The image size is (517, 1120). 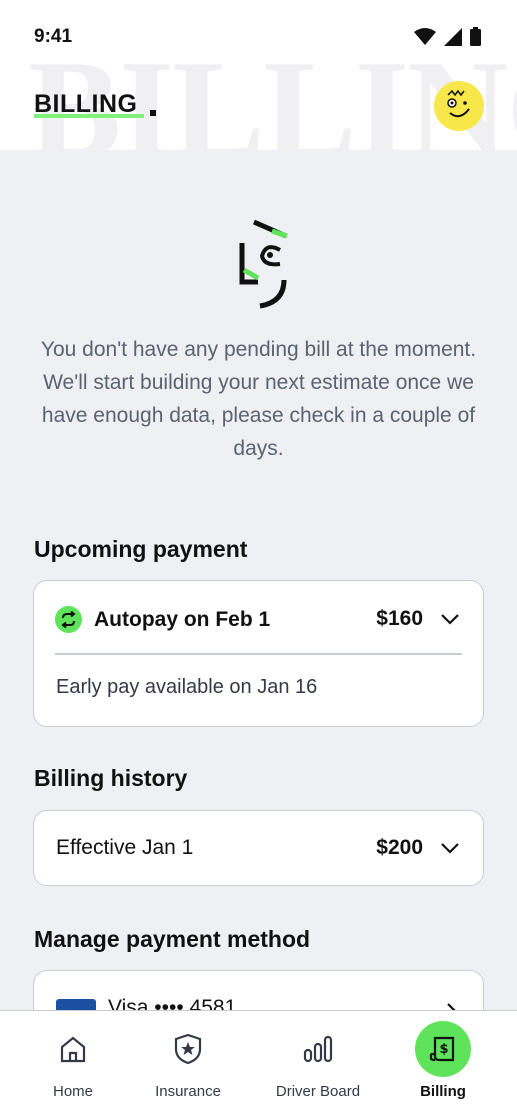 What do you see at coordinates (258, 36) in the screenshot?
I see `status-bar: 9:41` at bounding box center [258, 36].